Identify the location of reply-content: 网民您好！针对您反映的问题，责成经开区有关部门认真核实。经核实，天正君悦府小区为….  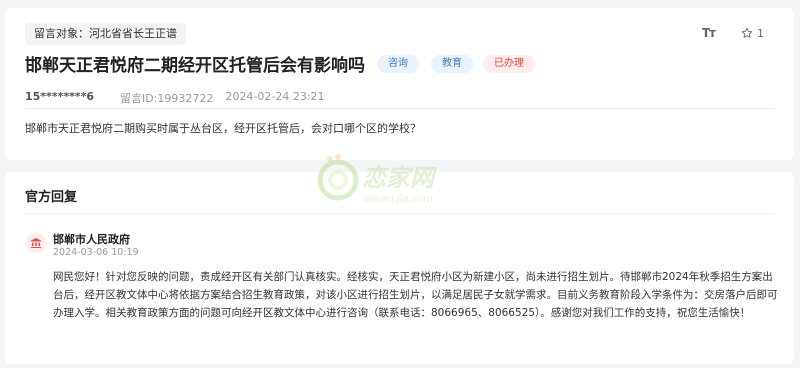
(415, 295).